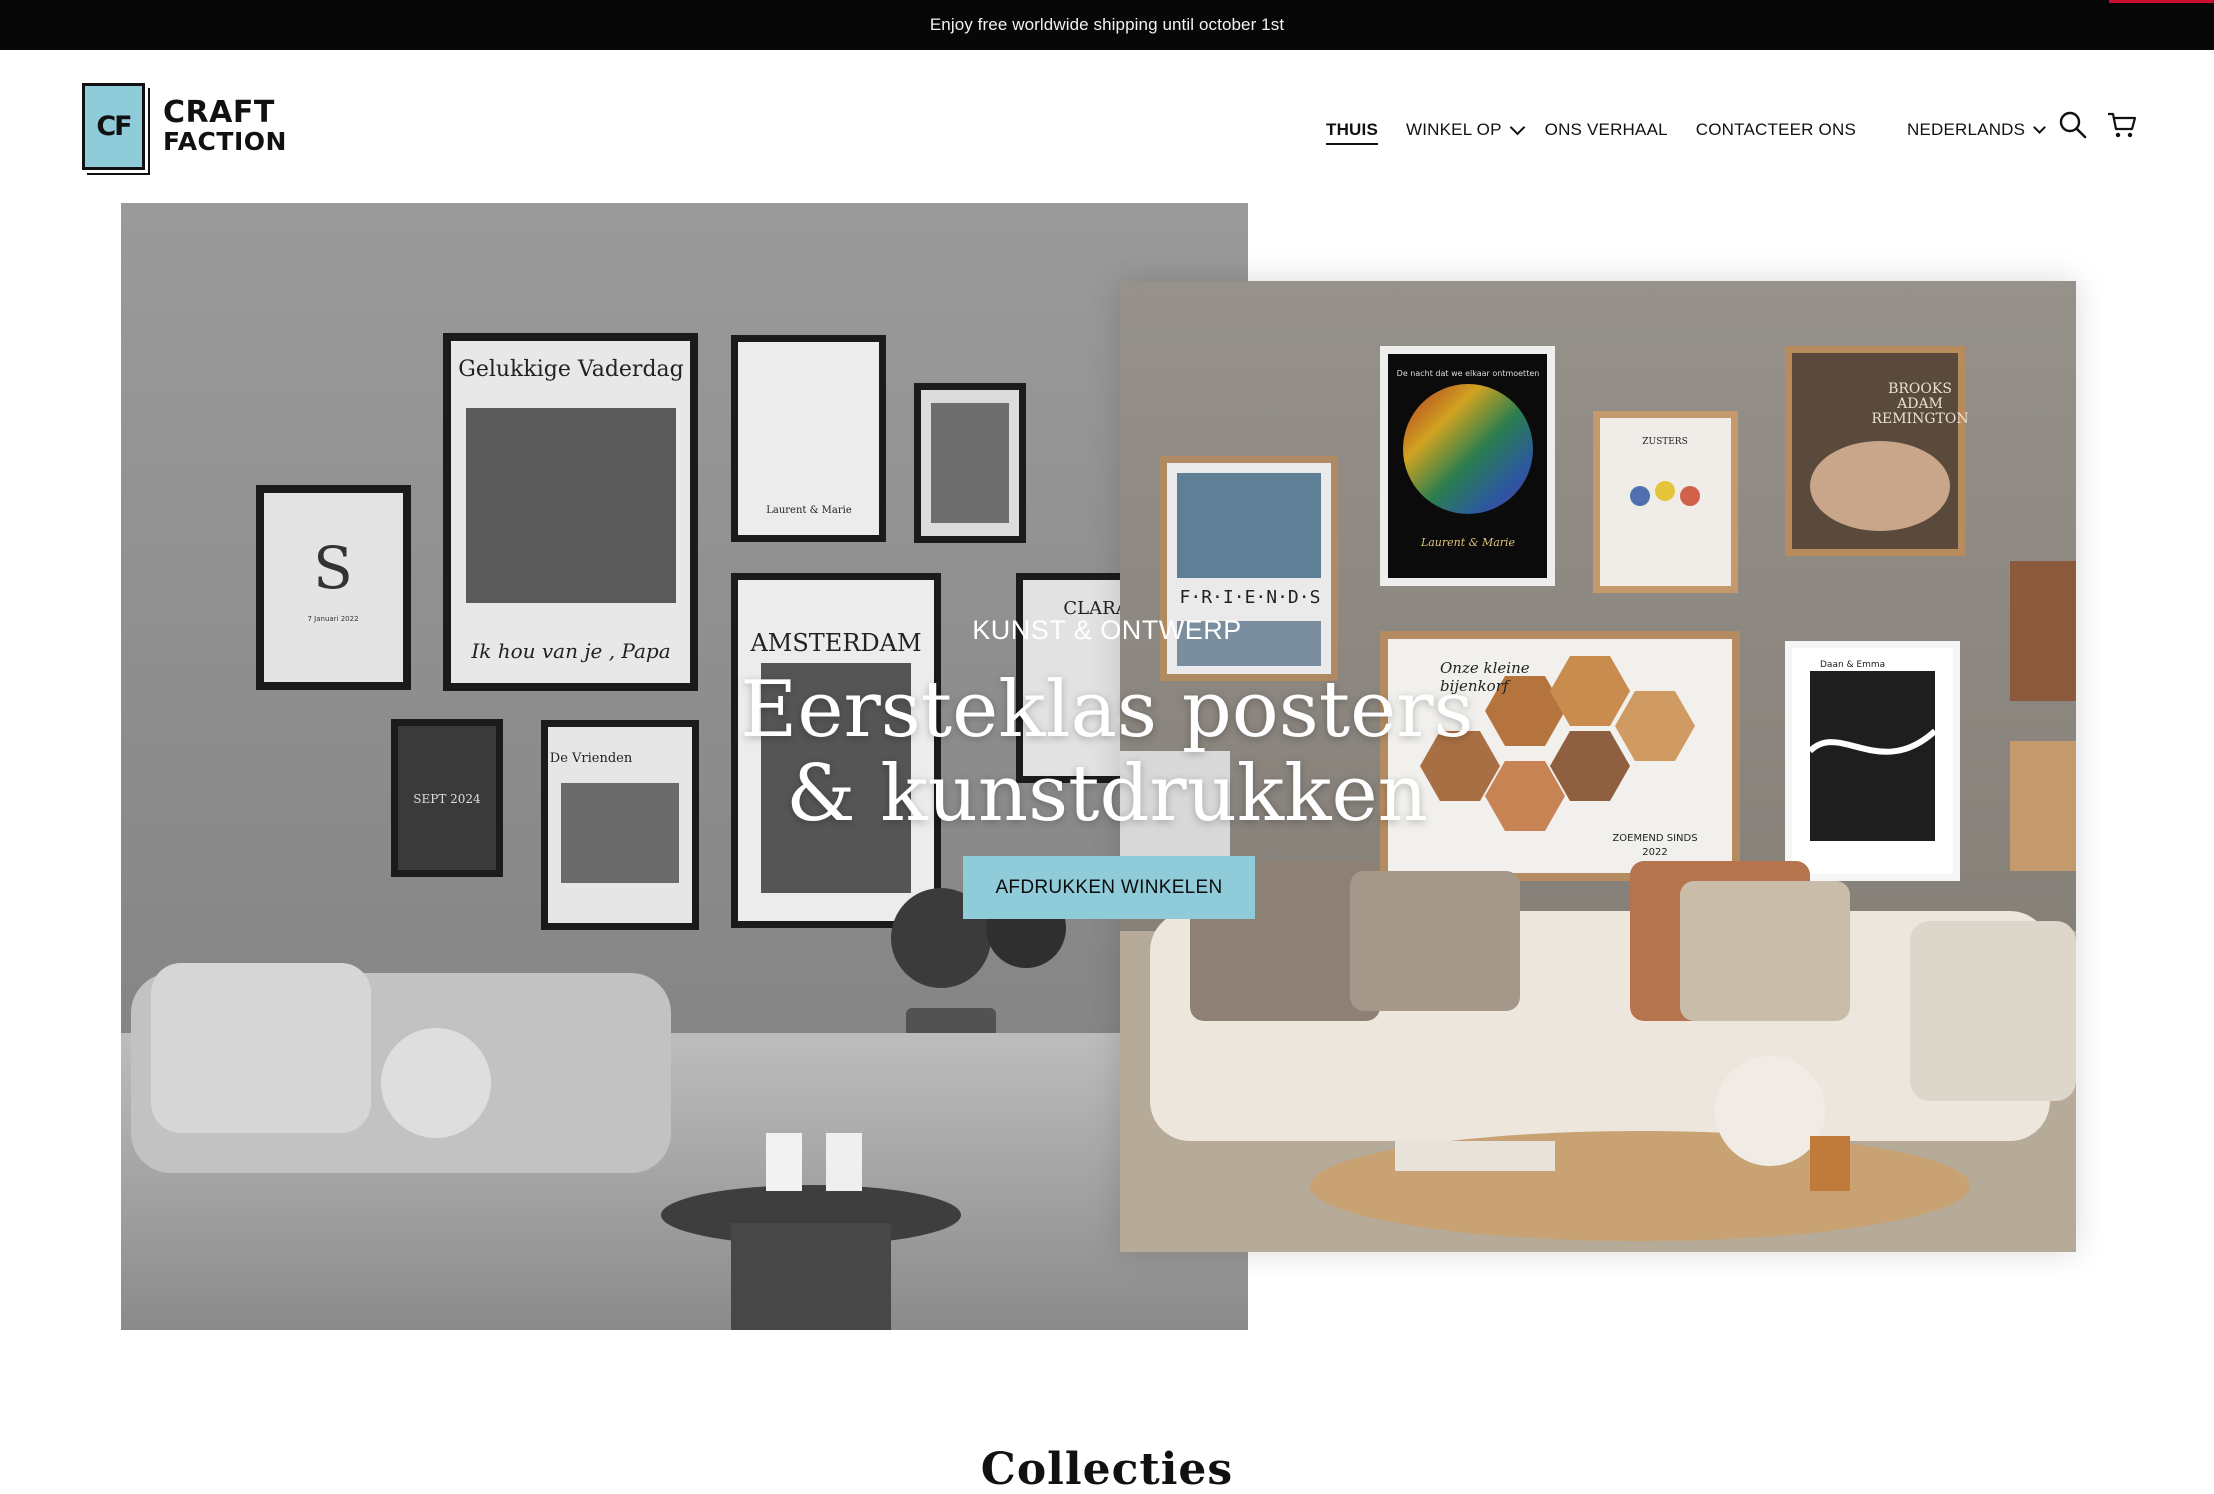 The image size is (2214, 1494). What do you see at coordinates (1919, 419) in the screenshot?
I see `poster-brooks-line3: REMINGTON` at bounding box center [1919, 419].